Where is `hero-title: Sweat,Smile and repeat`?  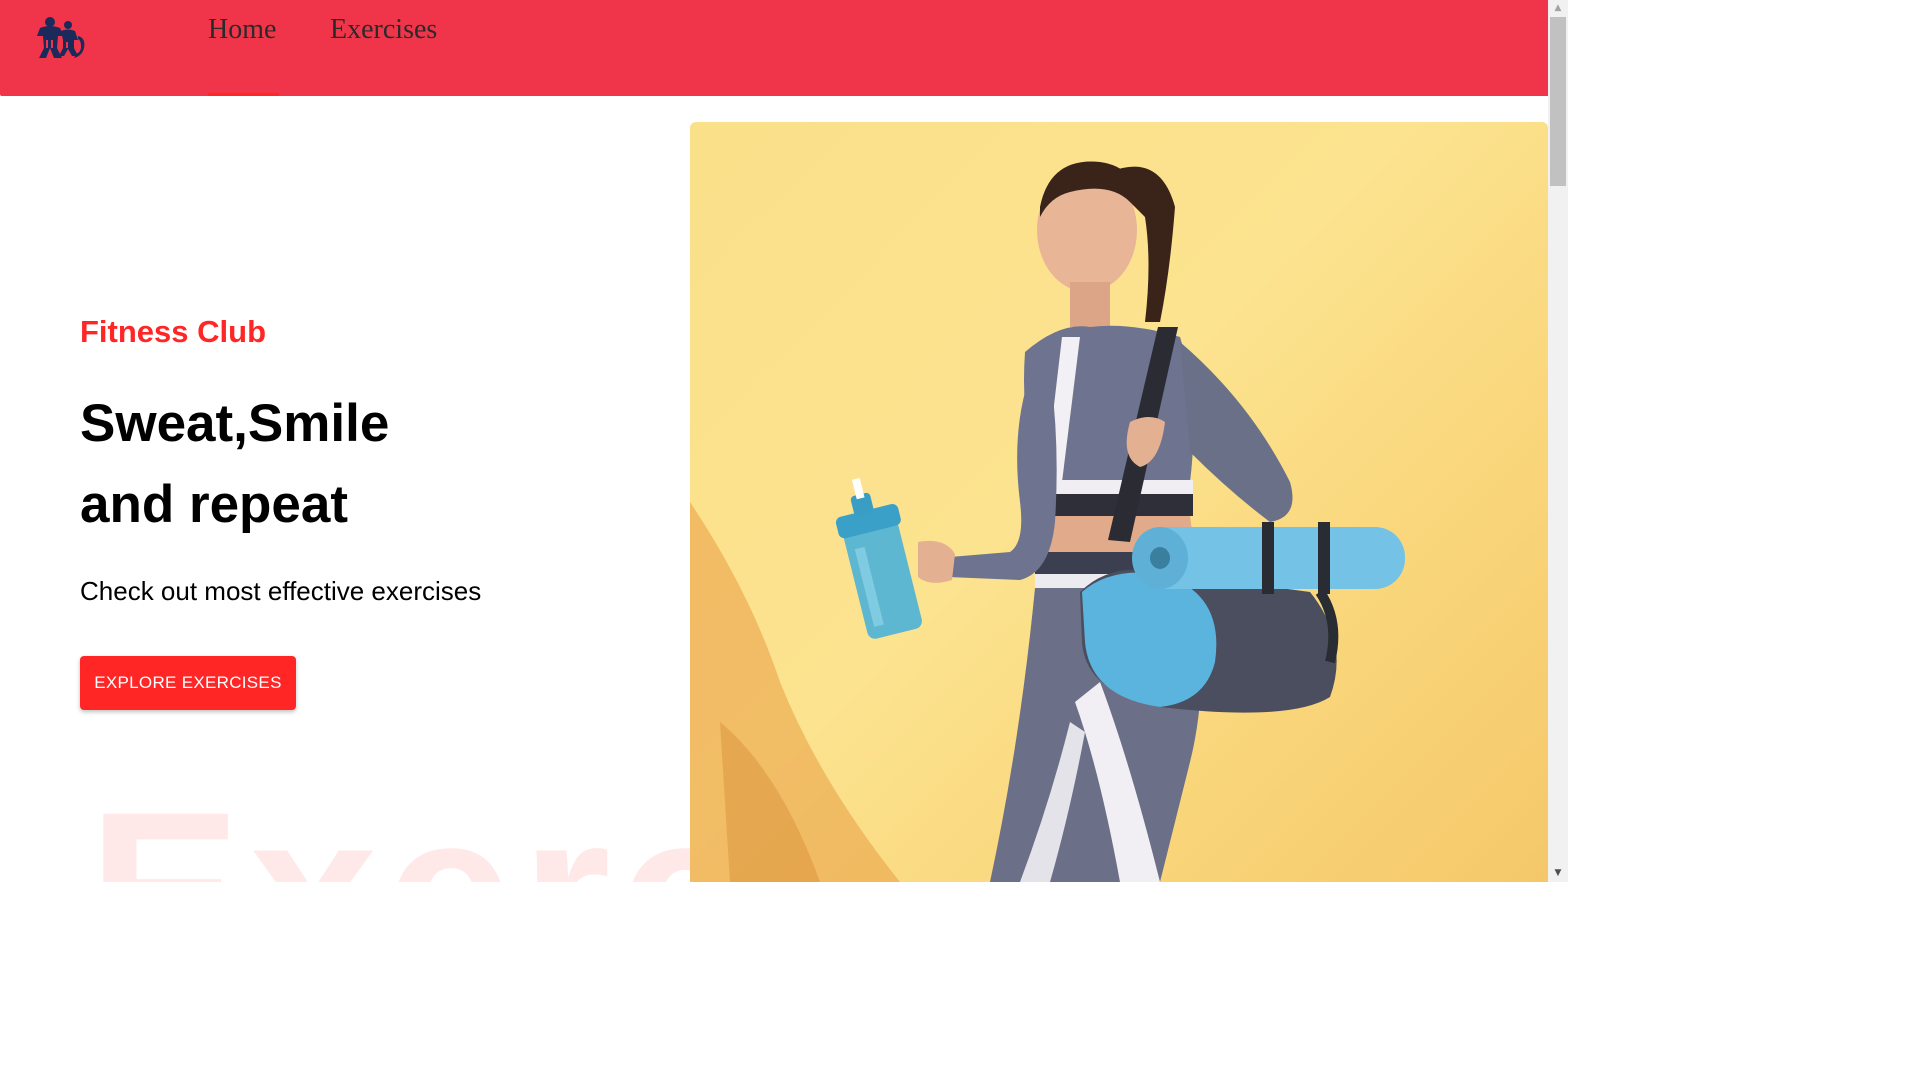
hero-title: Sweat,Smile and repeat is located at coordinates (234, 464).